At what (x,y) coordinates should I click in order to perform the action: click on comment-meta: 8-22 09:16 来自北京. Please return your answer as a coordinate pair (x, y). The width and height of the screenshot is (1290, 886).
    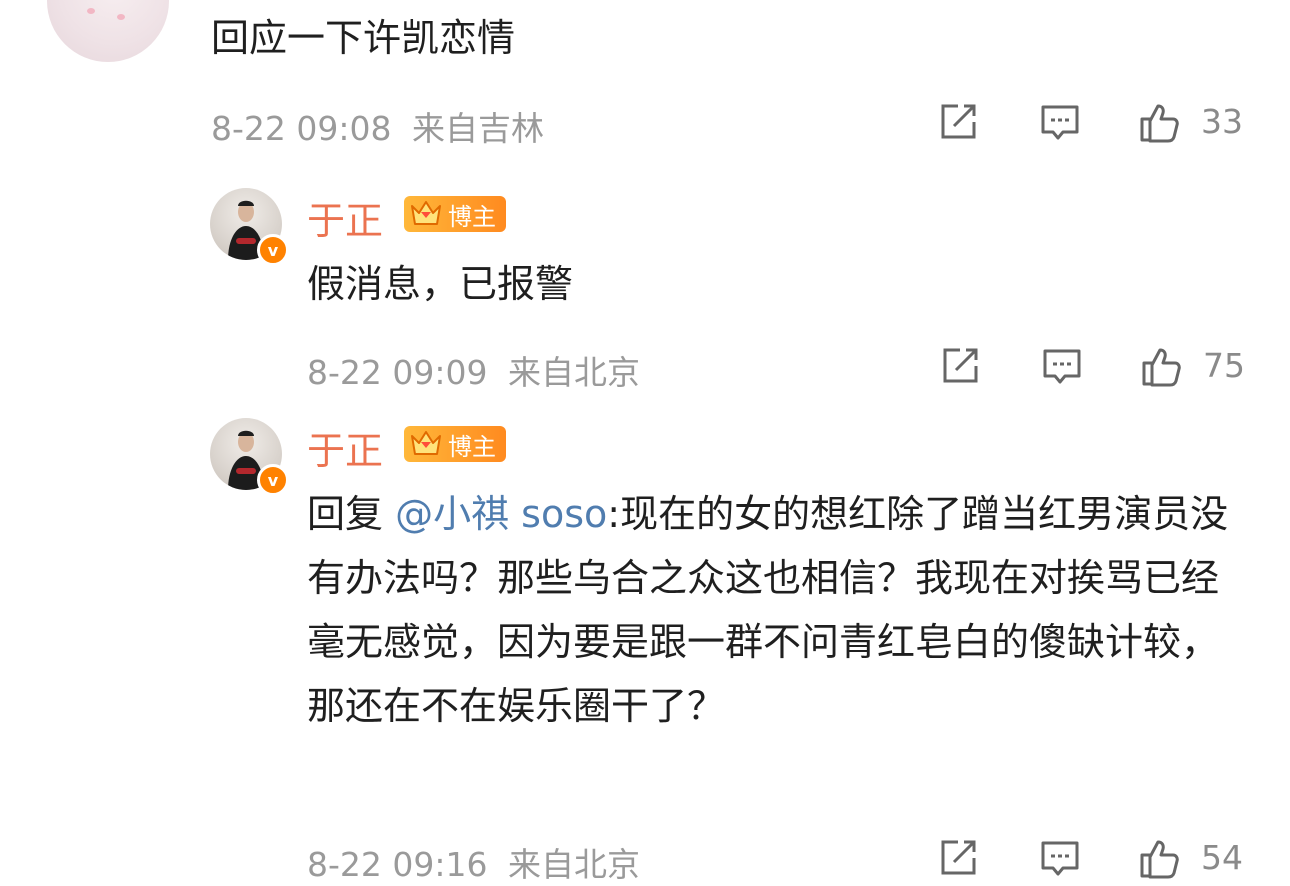
    Looking at the image, I should click on (473, 862).